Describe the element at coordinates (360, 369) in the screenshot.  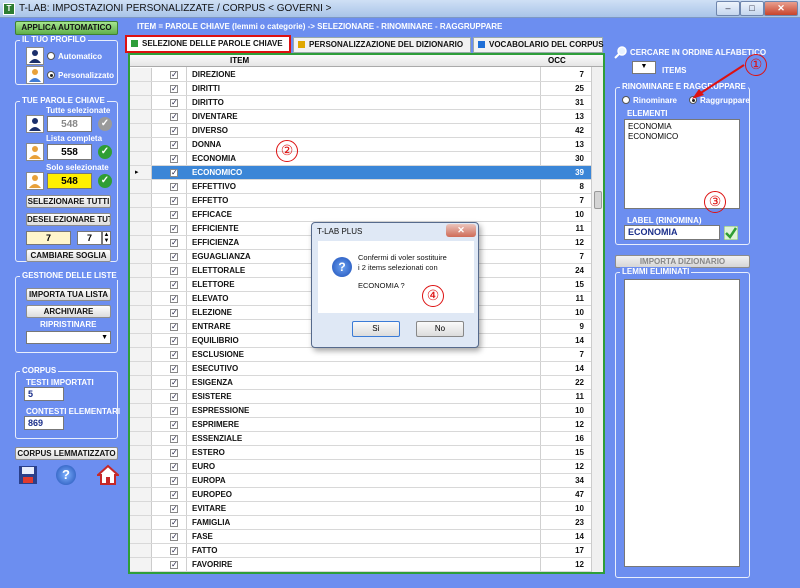
I see `table-row: ✓ ESECUTIVO 14` at that location.